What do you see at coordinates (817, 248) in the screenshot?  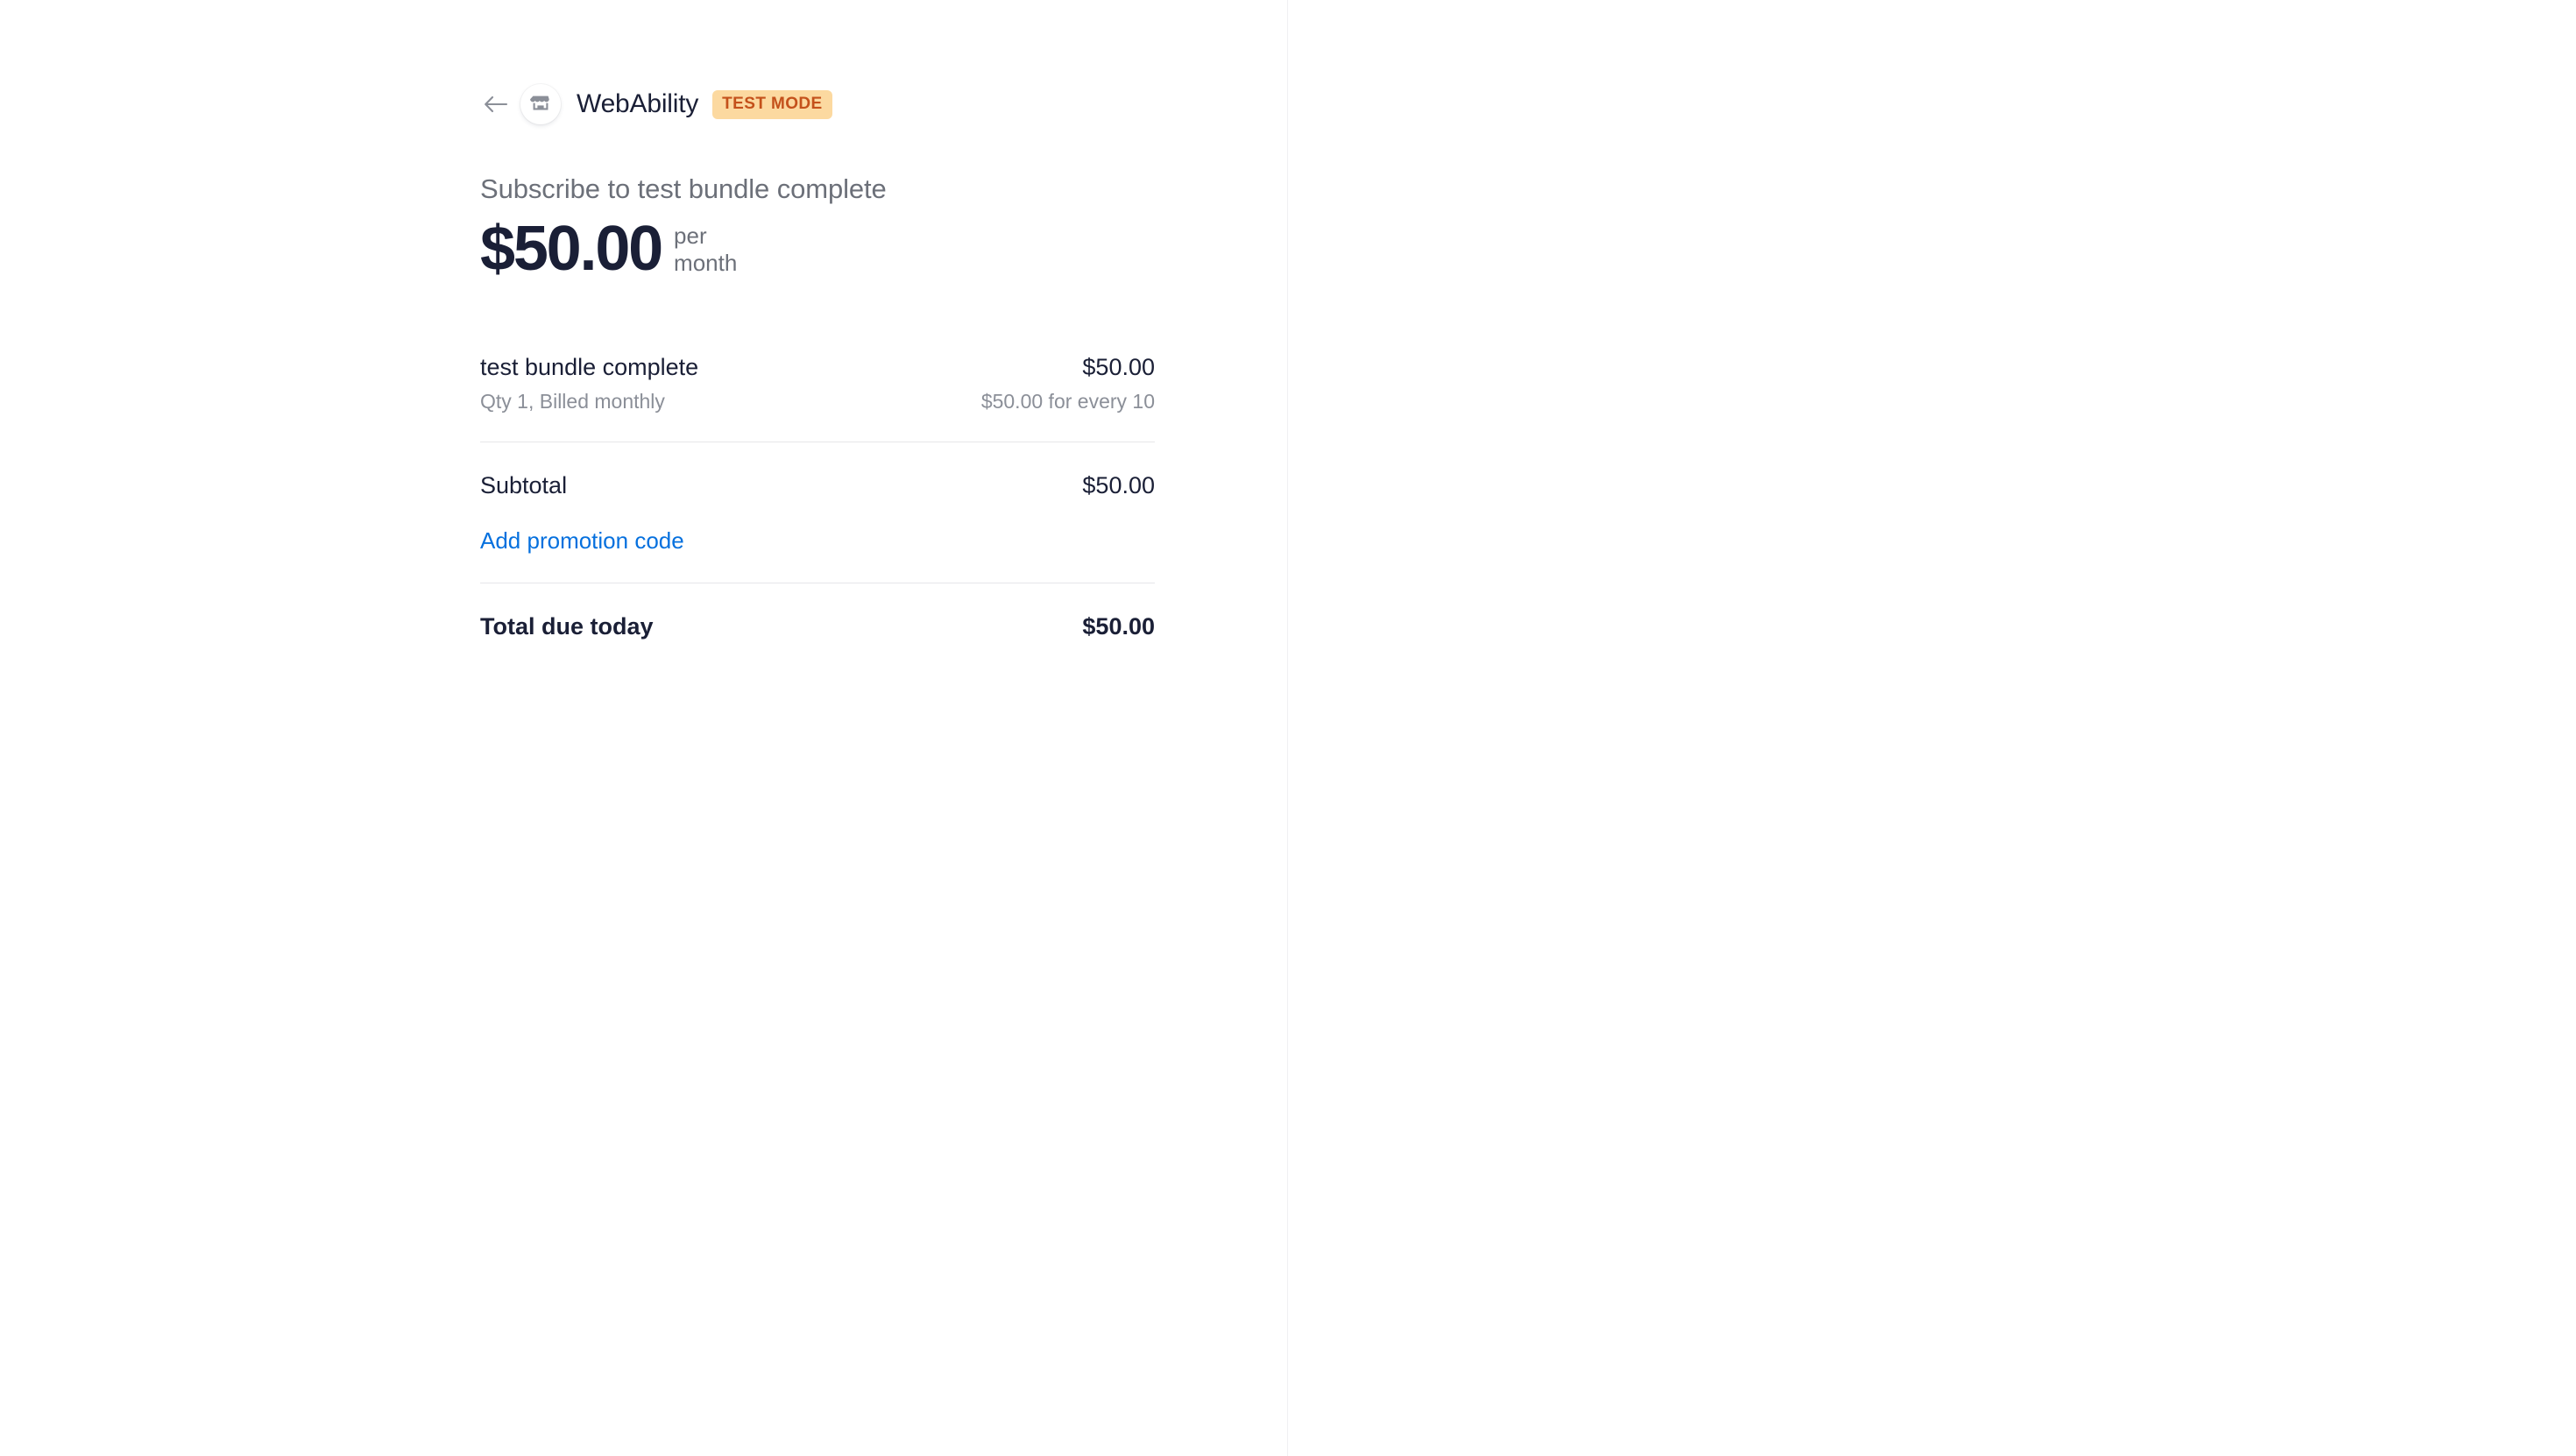 I see `price-display: $50.00 per month` at bounding box center [817, 248].